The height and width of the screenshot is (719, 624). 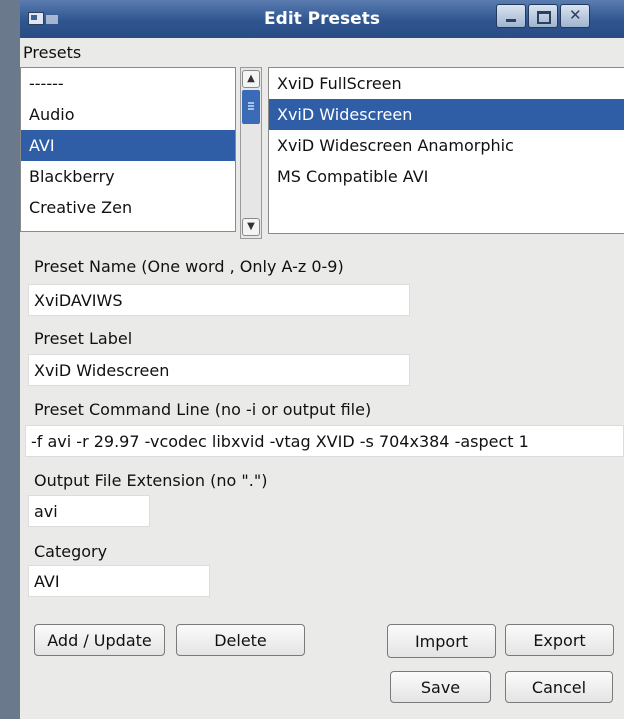 I want to click on maximize-icon, so click(x=544, y=17).